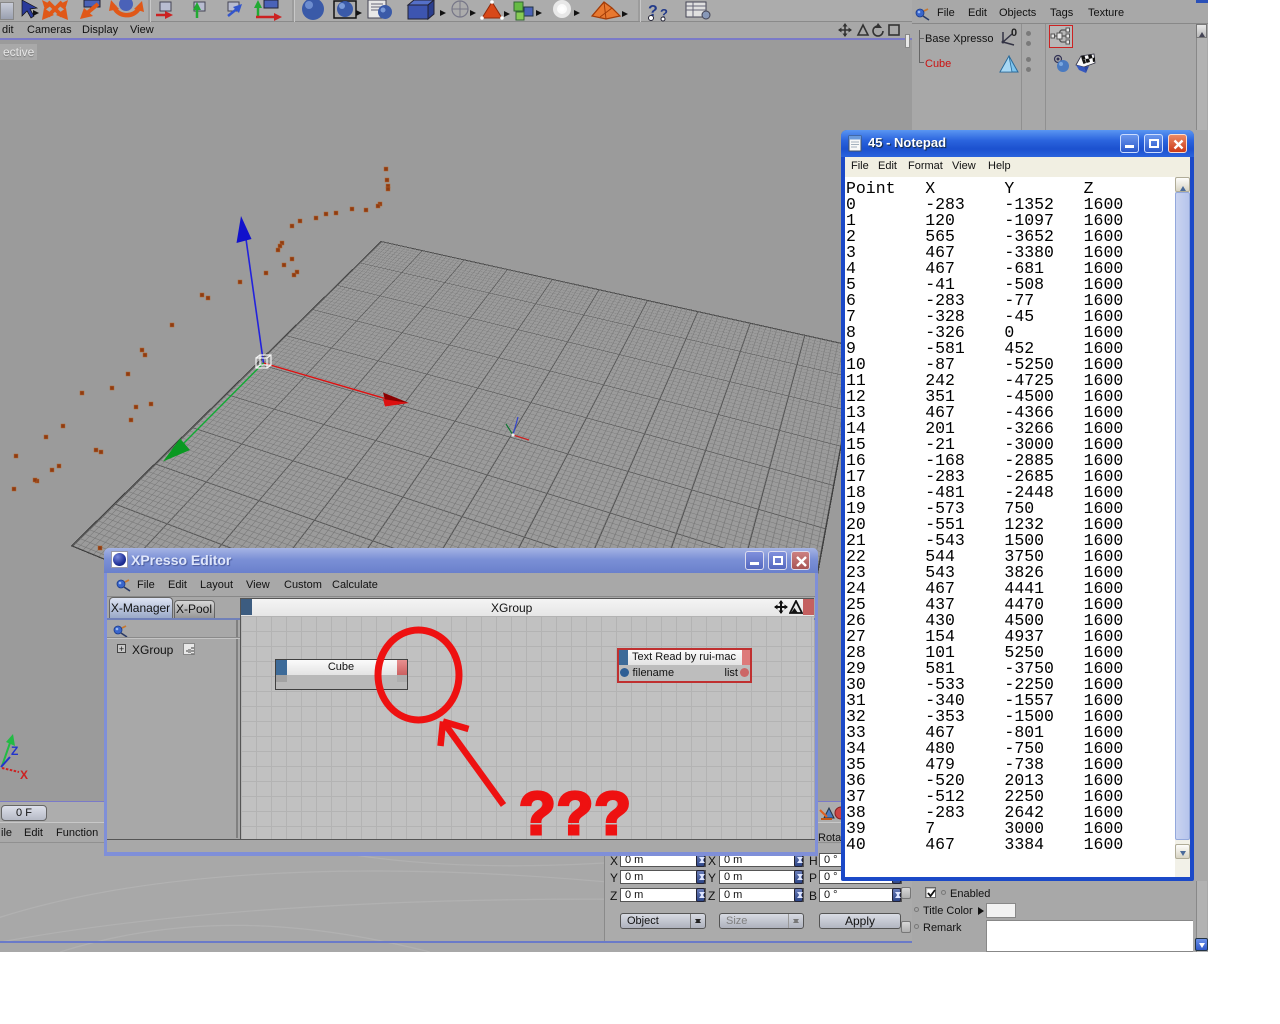 Image resolution: width=1280 pixels, height=1024 pixels. Describe the element at coordinates (24, 775) in the screenshot. I see `svg-text: X` at that location.